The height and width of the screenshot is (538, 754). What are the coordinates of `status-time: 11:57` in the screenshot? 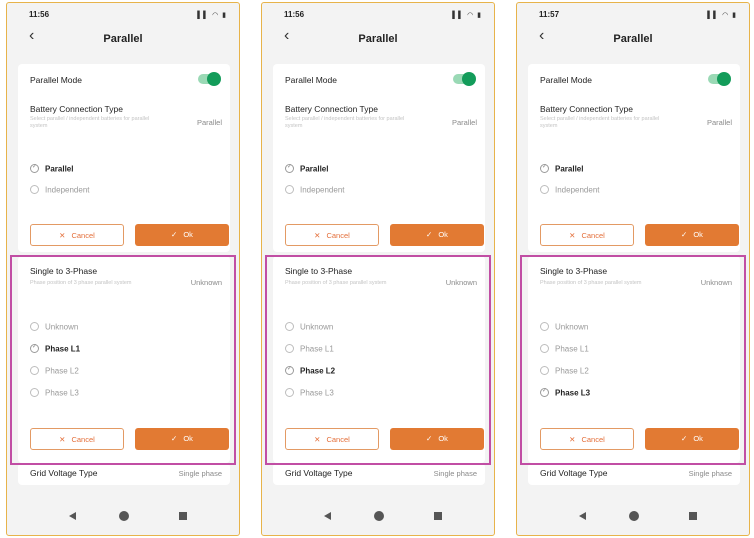 It's located at (549, 14).